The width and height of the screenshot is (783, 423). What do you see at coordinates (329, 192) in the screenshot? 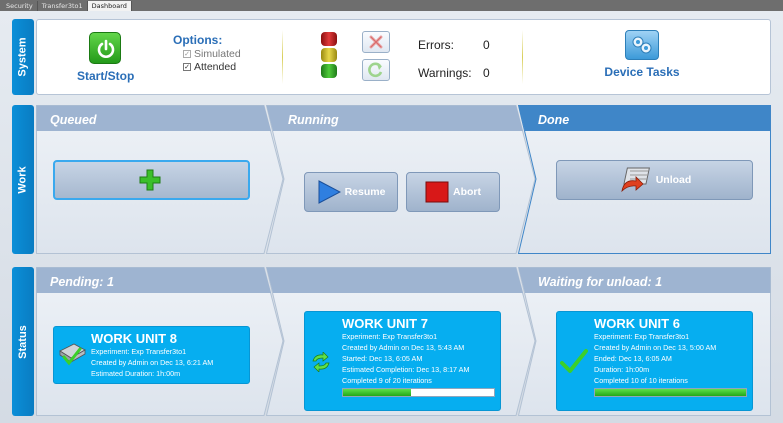
I see `play-icon` at bounding box center [329, 192].